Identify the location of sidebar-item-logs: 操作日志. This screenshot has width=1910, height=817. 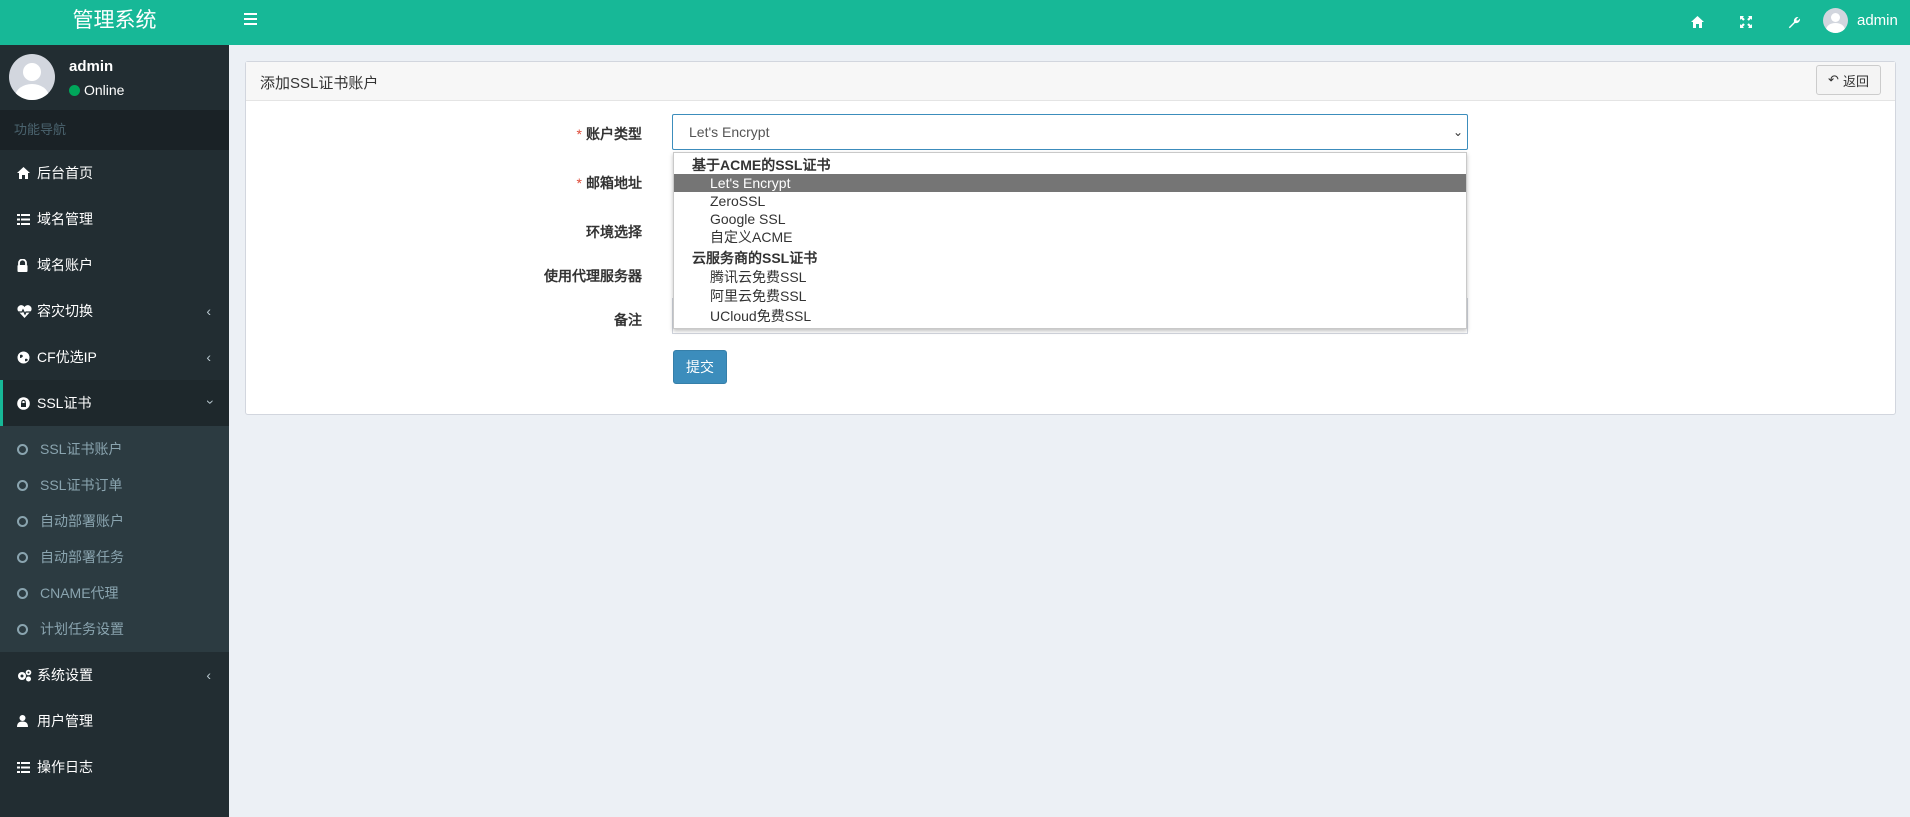
(114, 767).